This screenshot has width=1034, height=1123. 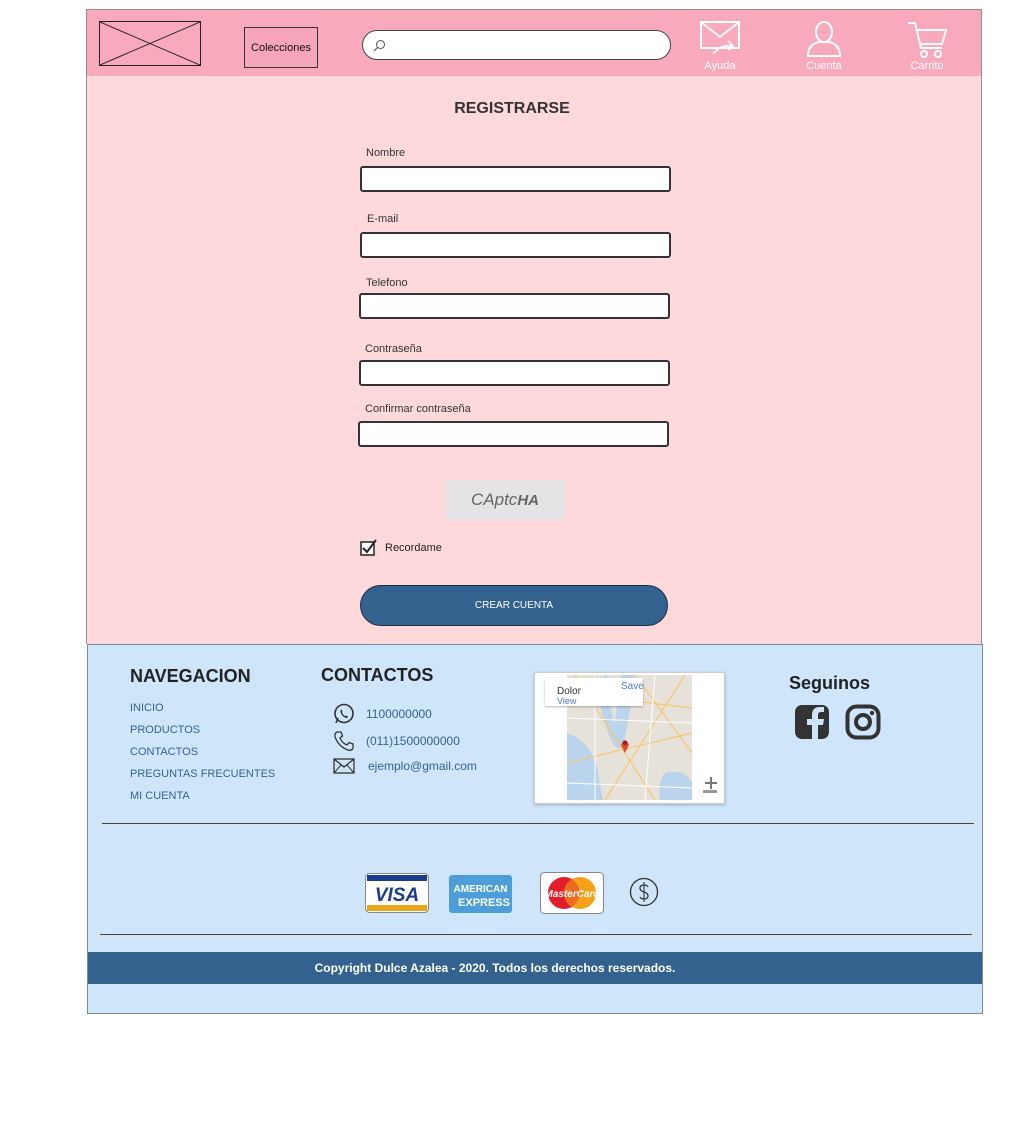 I want to click on nav-item-mi-cuenta: MI CUENTA, so click(x=202, y=799).